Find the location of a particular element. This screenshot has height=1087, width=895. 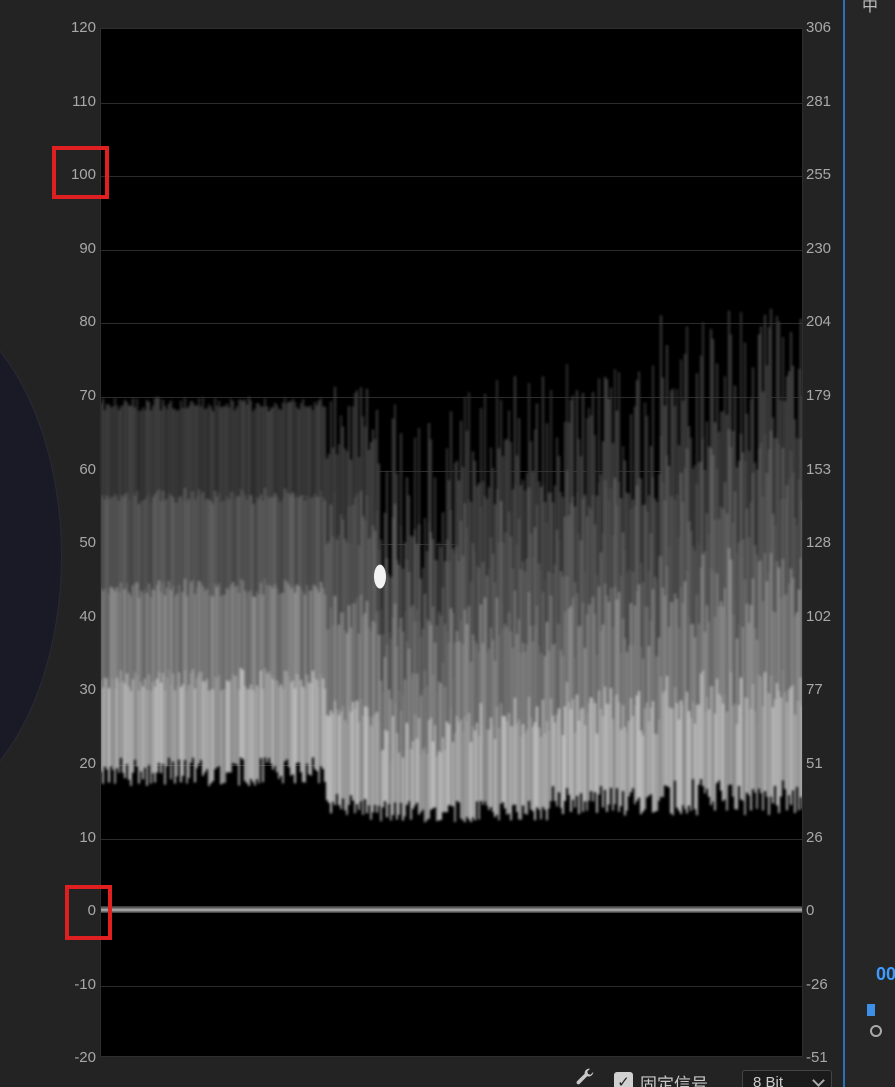

left-axis-tick-label: 40 is located at coordinates (87, 616).